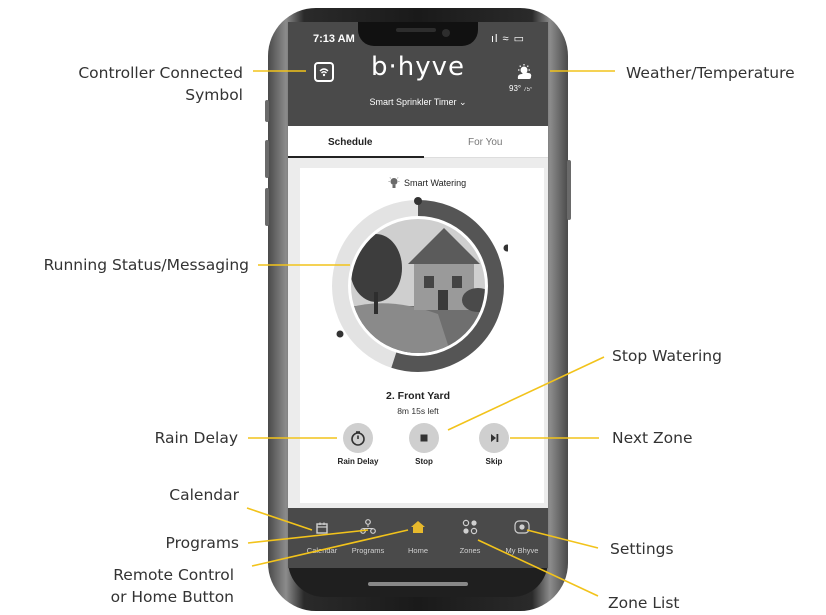 The image size is (826, 615). I want to click on yard-photo, so click(418, 286).